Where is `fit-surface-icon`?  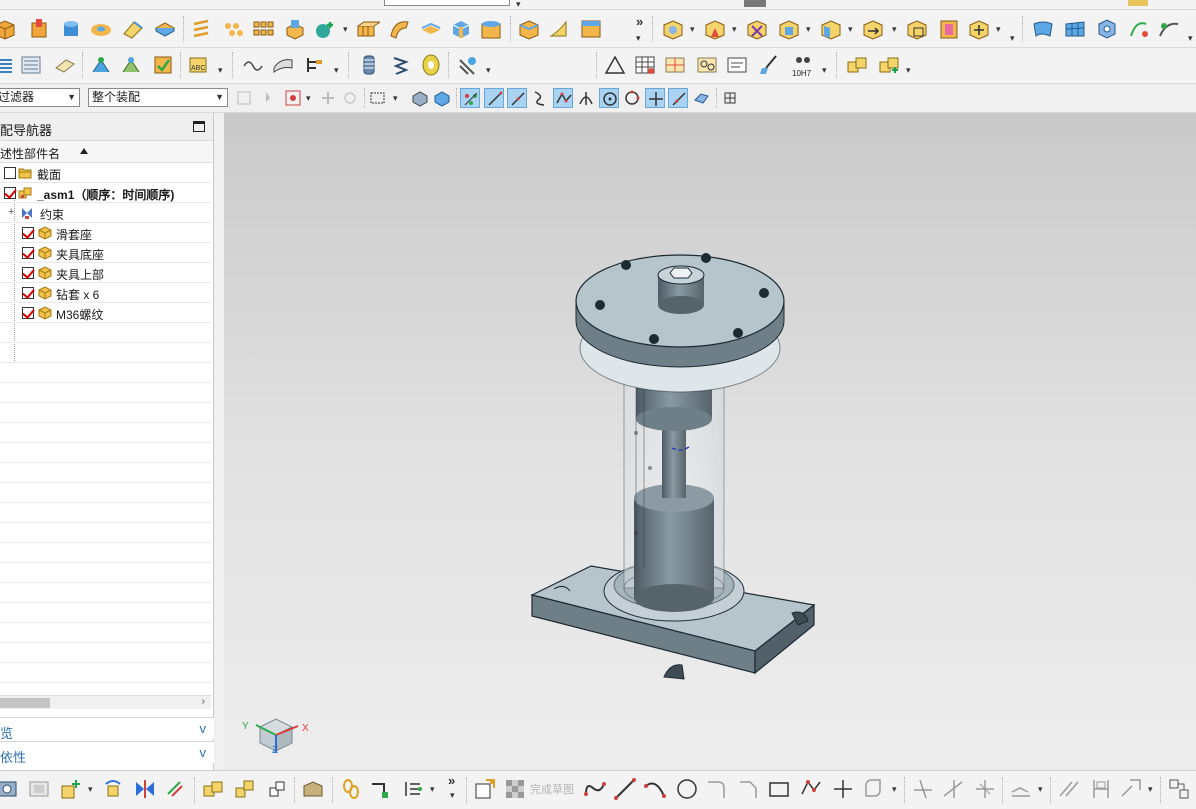
fit-surface-icon is located at coordinates (1139, 29).